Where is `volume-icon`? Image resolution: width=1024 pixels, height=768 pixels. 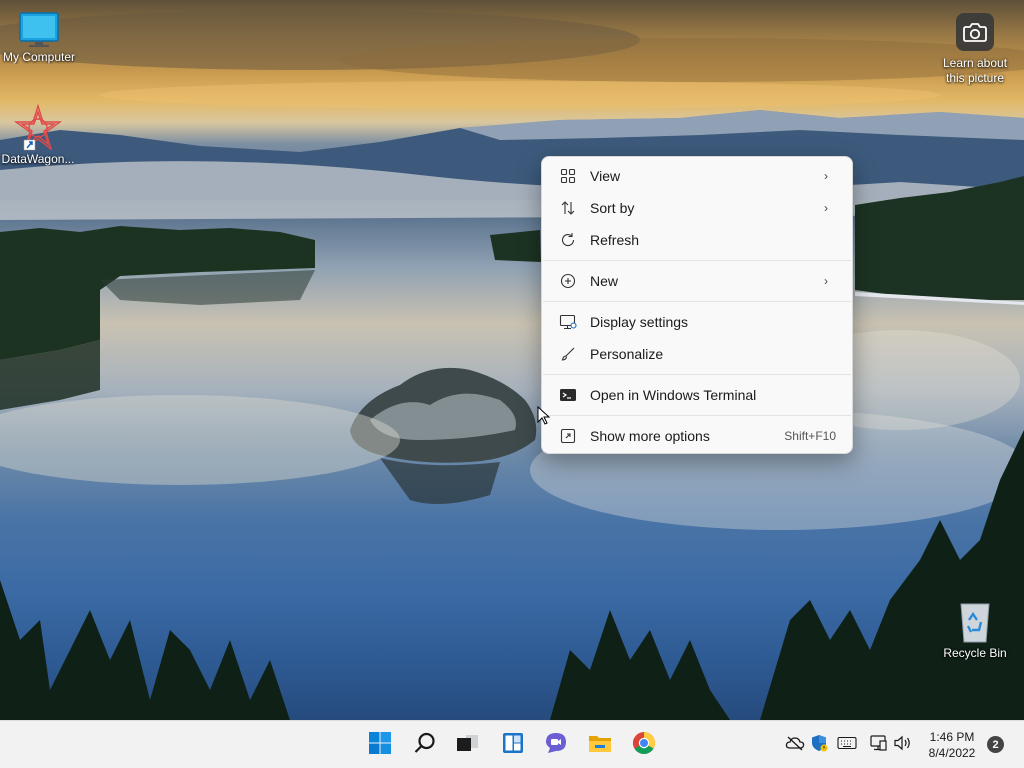
volume-icon is located at coordinates (903, 745).